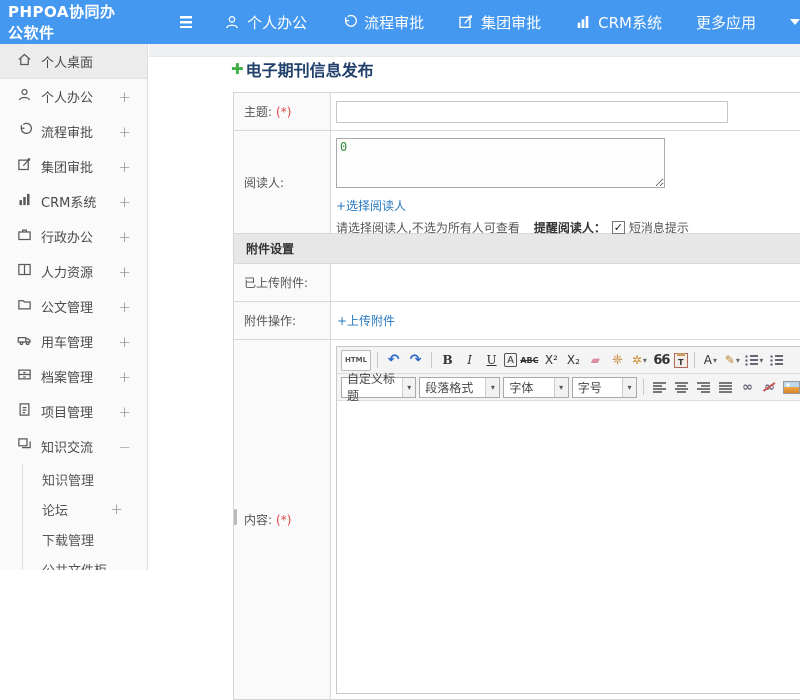 This screenshot has width=800, height=700. I want to click on page-title: ✚ 电子期刊信息发布, so click(302, 70).